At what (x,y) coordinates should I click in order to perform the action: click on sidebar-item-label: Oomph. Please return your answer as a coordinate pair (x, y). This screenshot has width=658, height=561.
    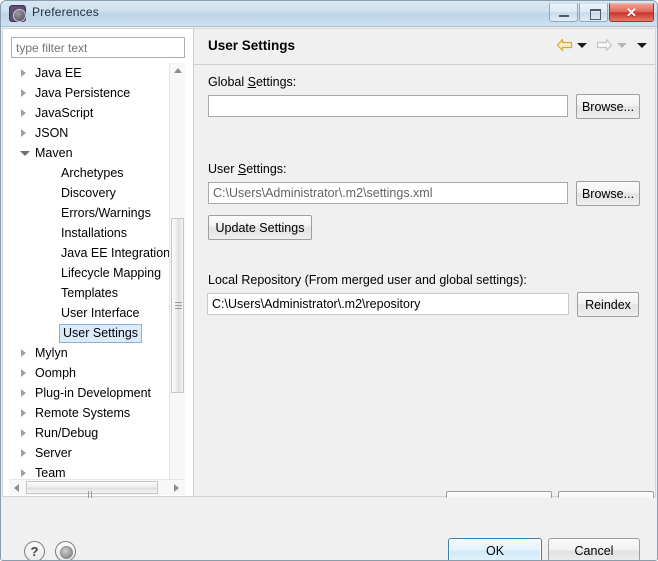
    Looking at the image, I should click on (55, 373).